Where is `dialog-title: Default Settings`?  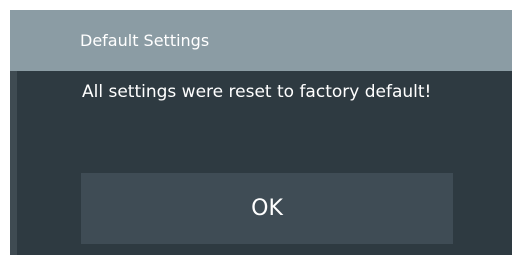 dialog-title: Default Settings is located at coordinates (145, 40).